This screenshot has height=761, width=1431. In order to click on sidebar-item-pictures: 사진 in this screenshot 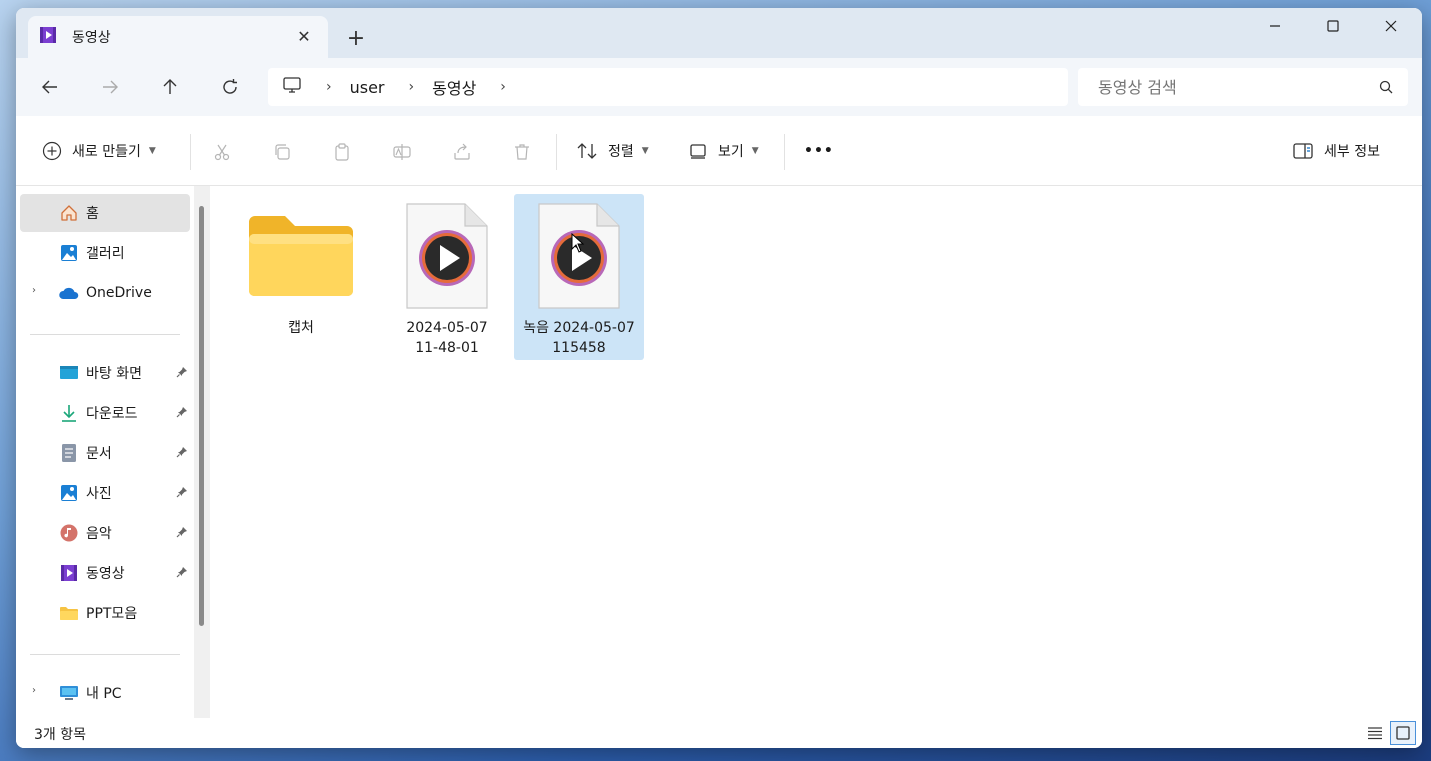, I will do `click(105, 493)`.